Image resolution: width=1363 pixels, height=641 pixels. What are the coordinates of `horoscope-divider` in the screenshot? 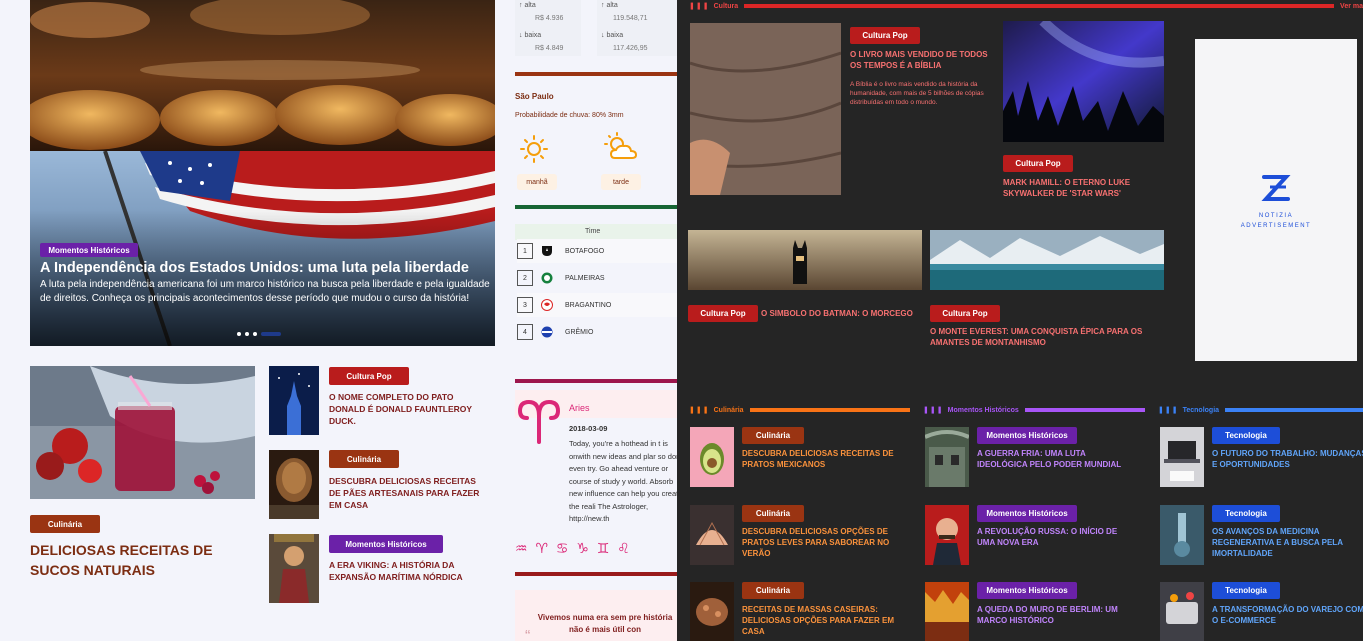 It's located at (596, 381).